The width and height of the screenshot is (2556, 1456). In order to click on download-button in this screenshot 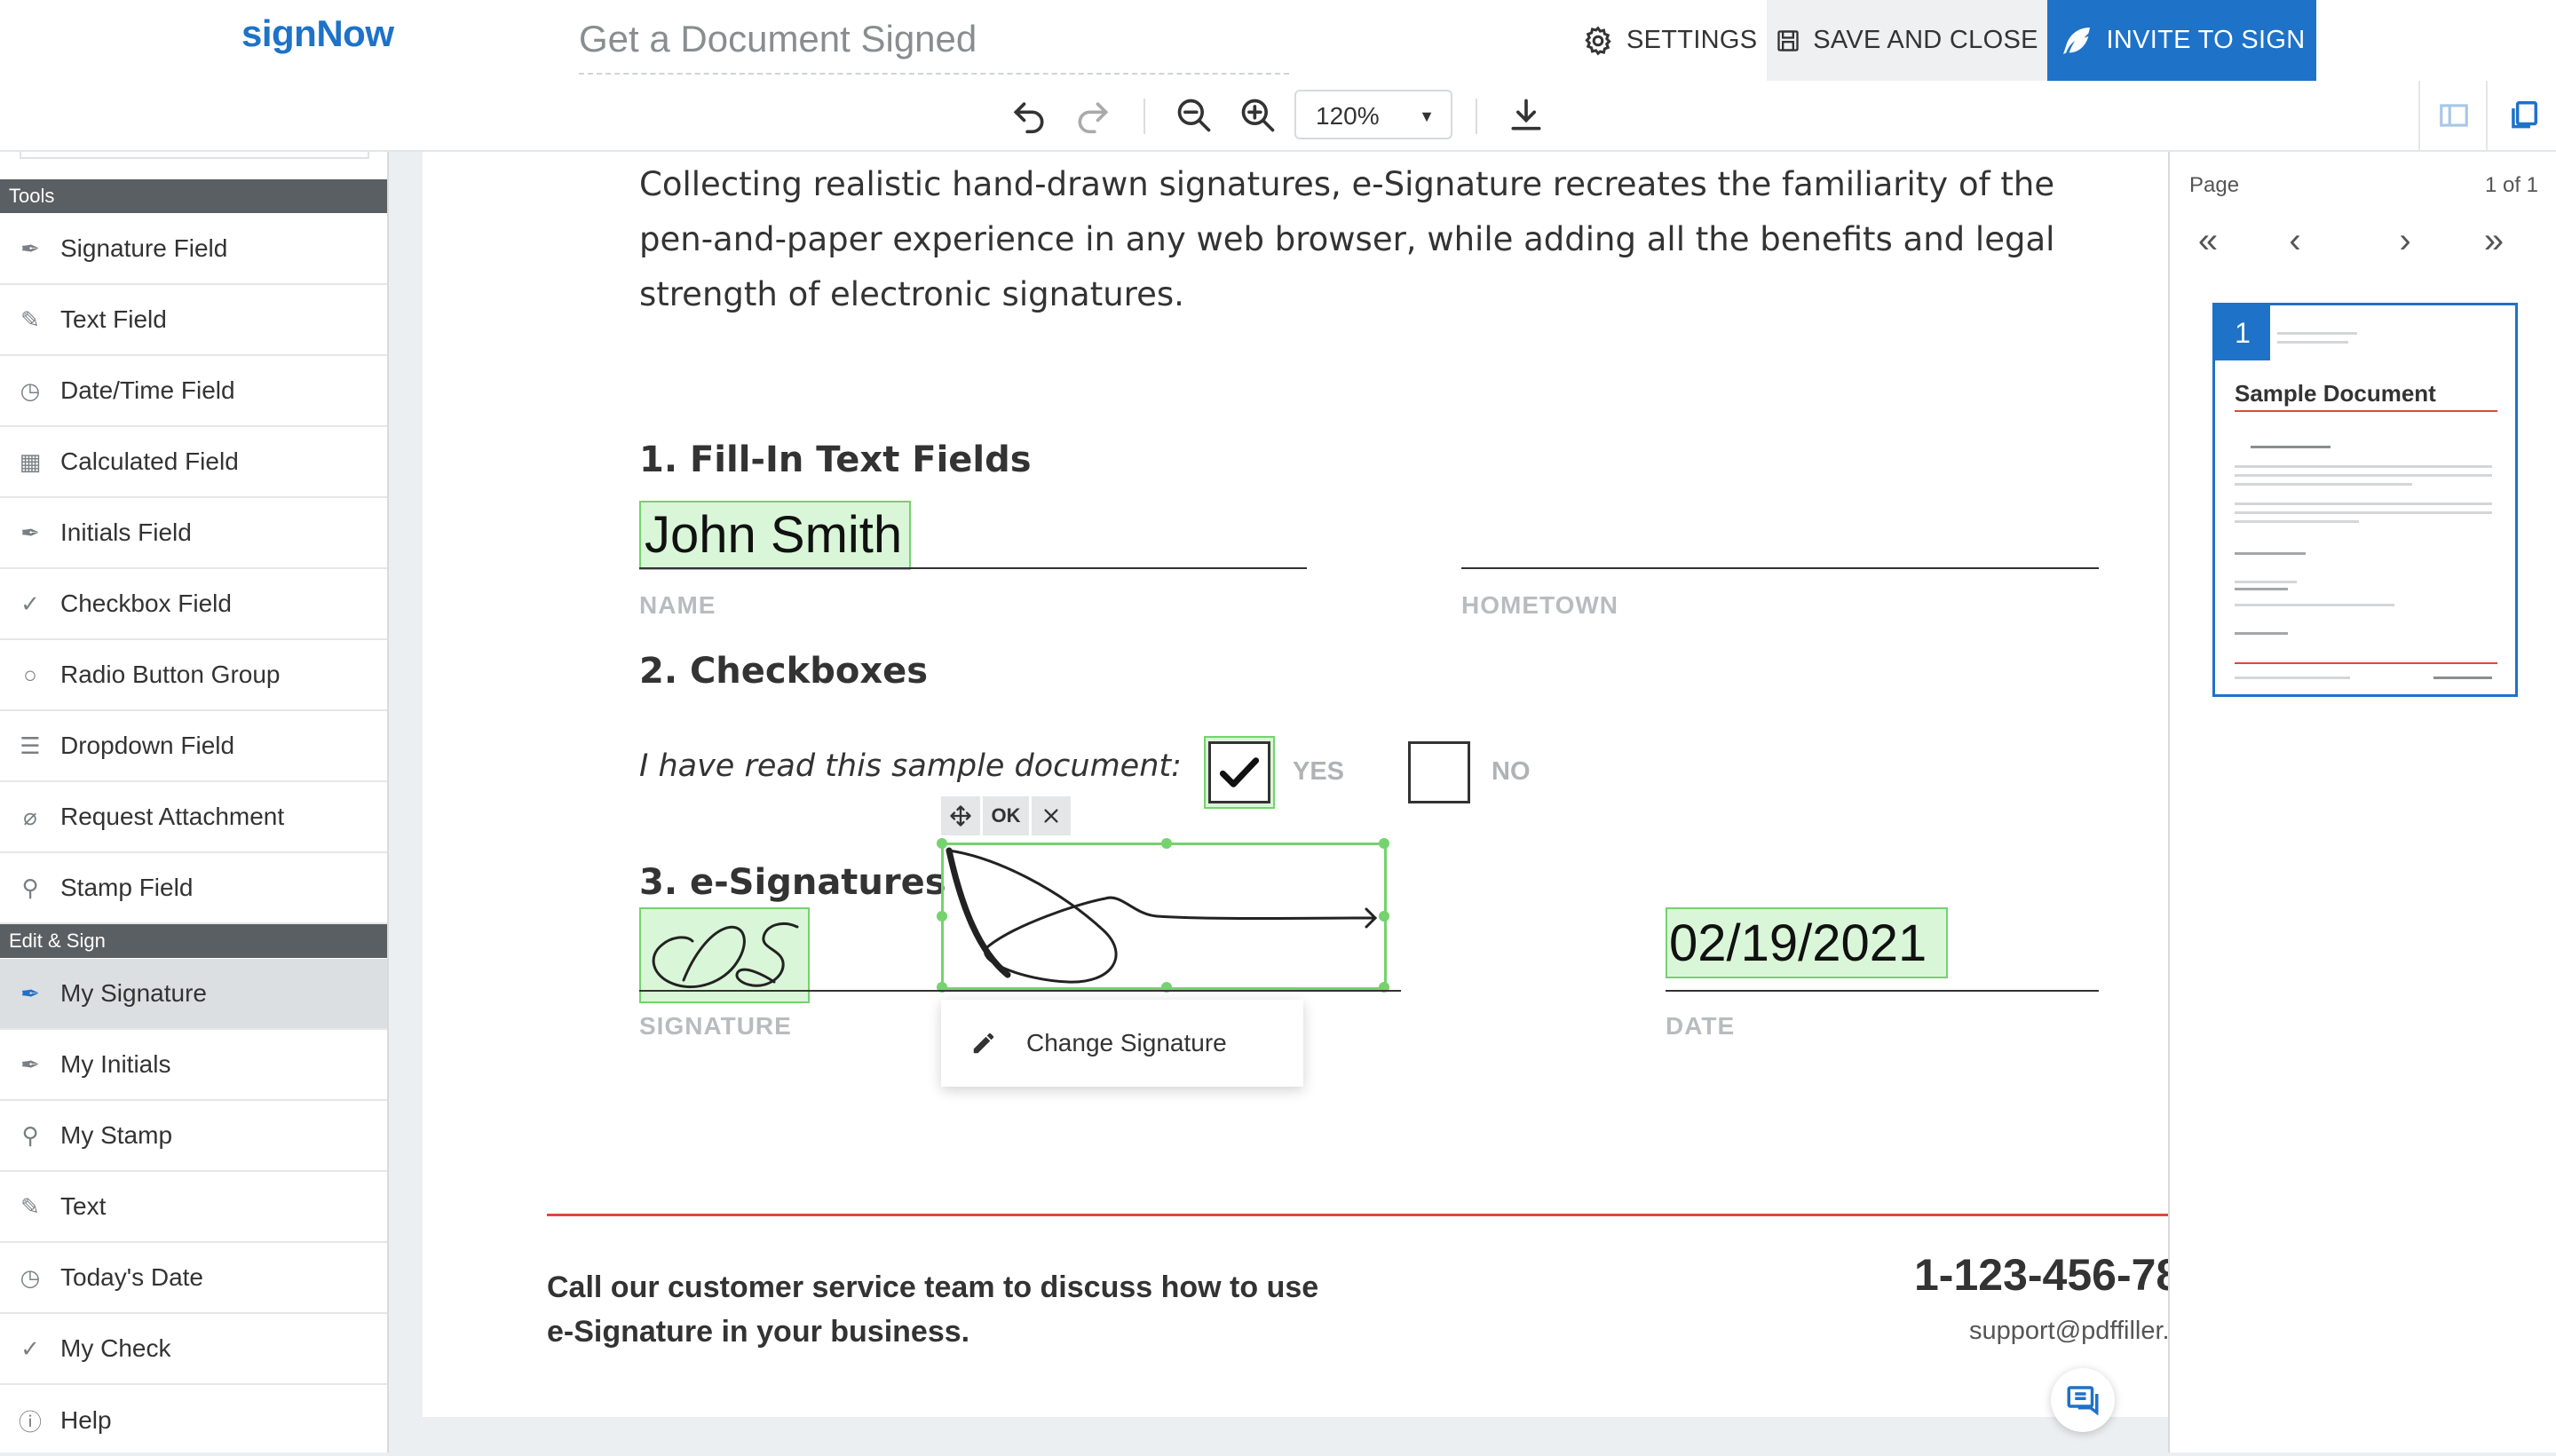, I will do `click(1526, 115)`.